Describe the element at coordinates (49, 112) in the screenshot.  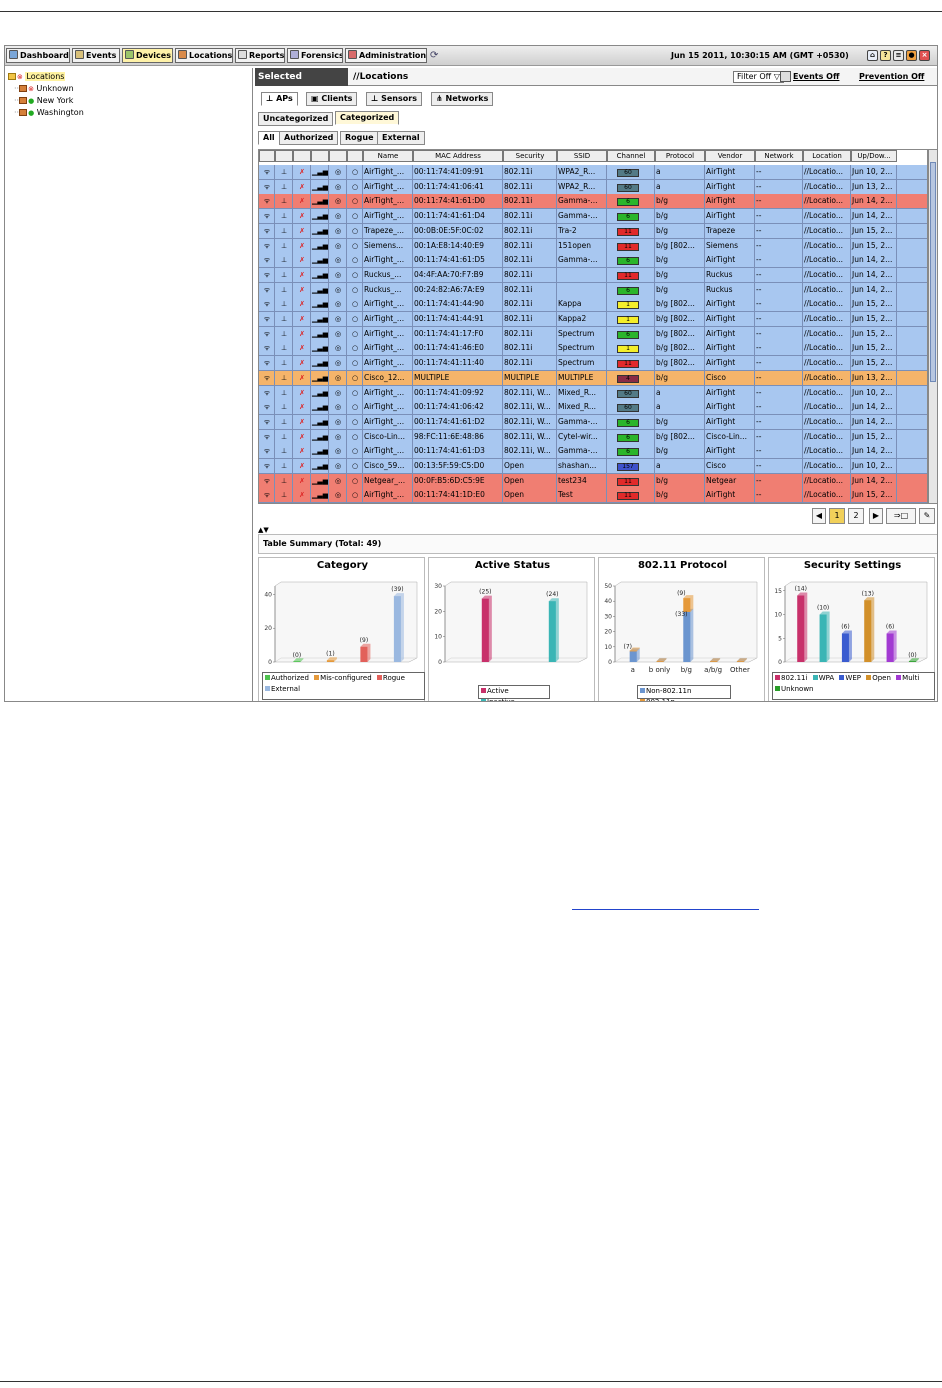
I see `tree-item-washington: ·· ● Washington` at that location.